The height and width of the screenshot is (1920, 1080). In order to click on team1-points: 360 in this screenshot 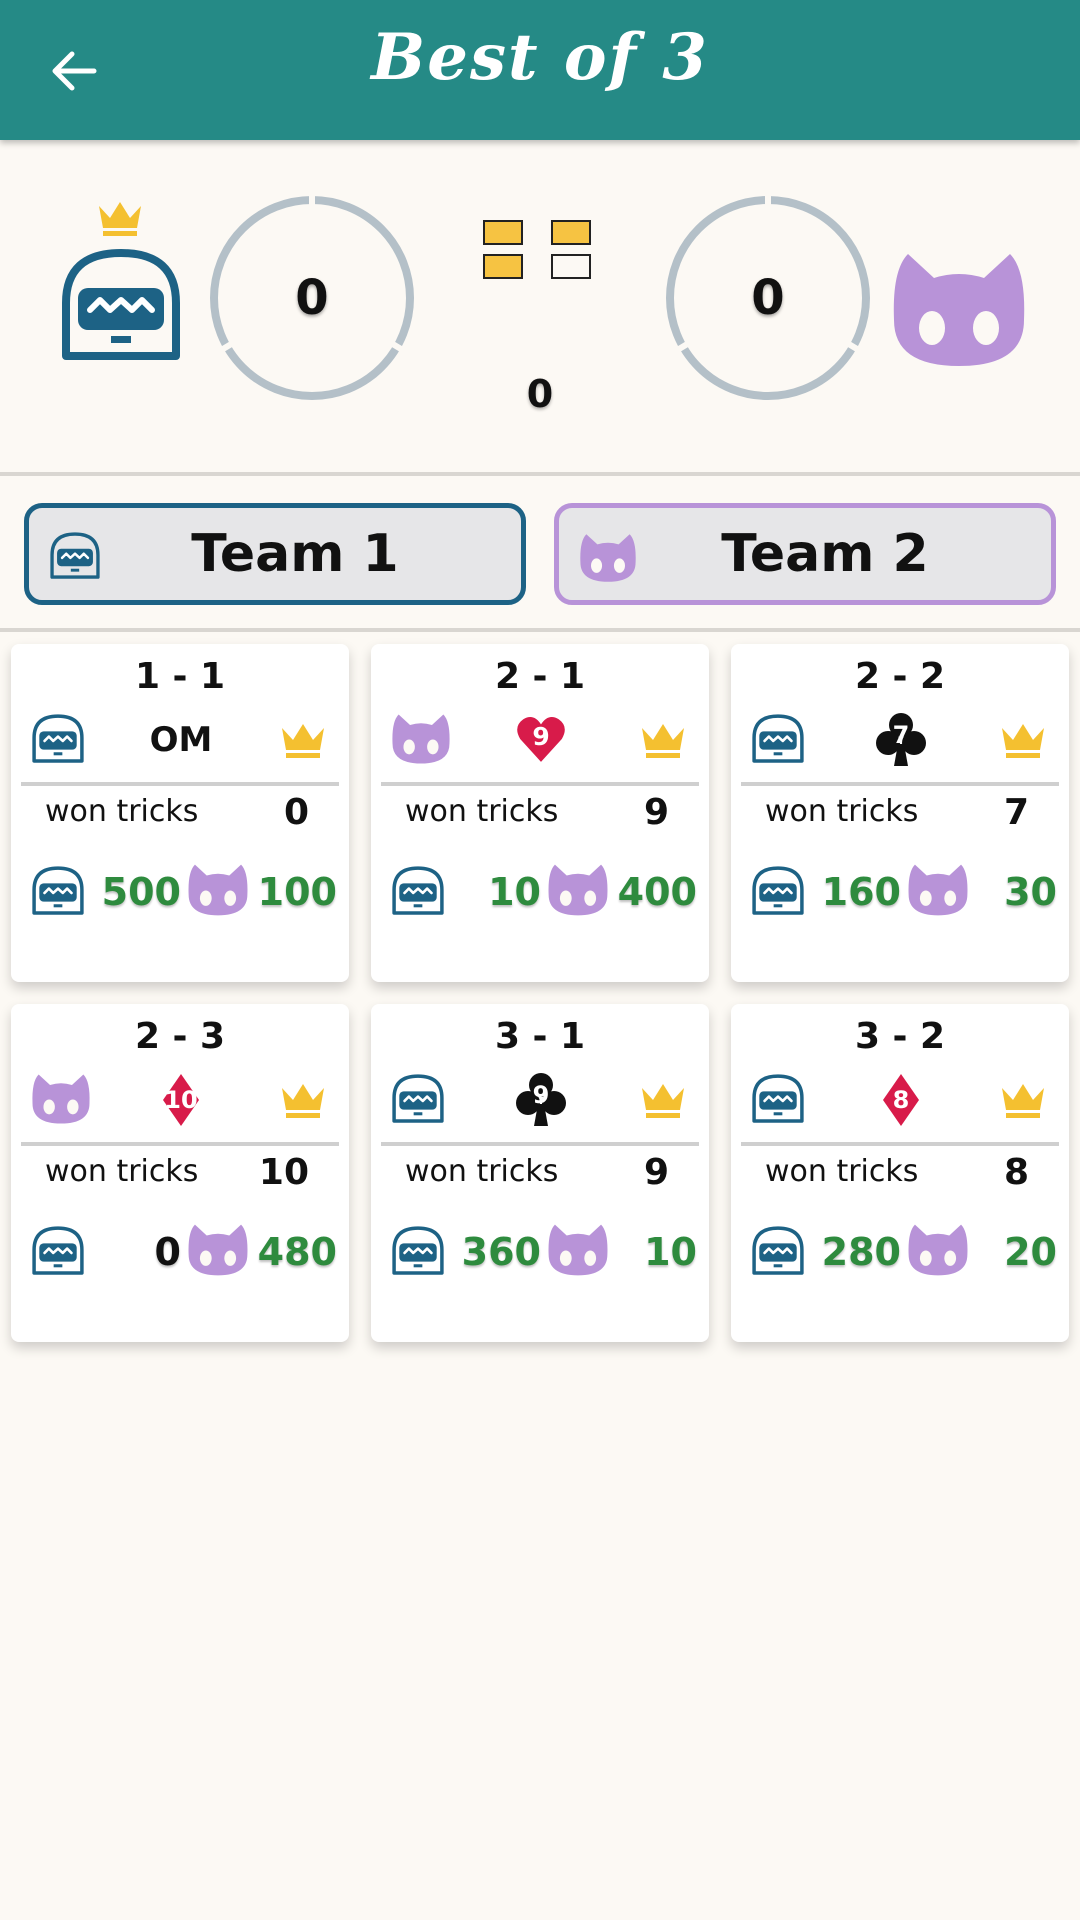, I will do `click(501, 1252)`.